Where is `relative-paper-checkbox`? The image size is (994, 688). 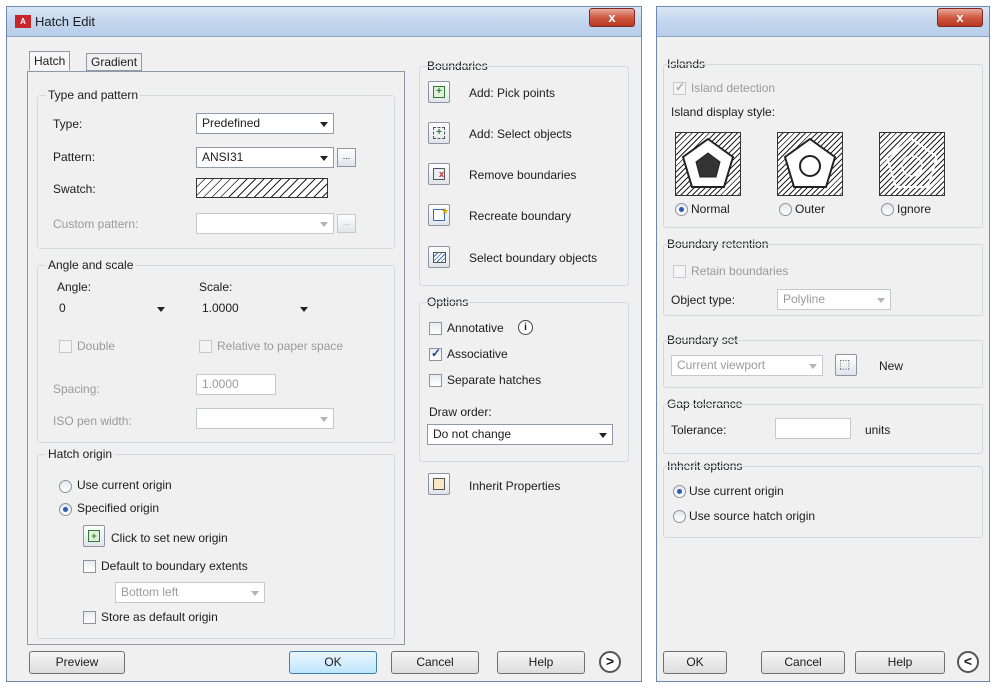
relative-paper-checkbox is located at coordinates (205, 346).